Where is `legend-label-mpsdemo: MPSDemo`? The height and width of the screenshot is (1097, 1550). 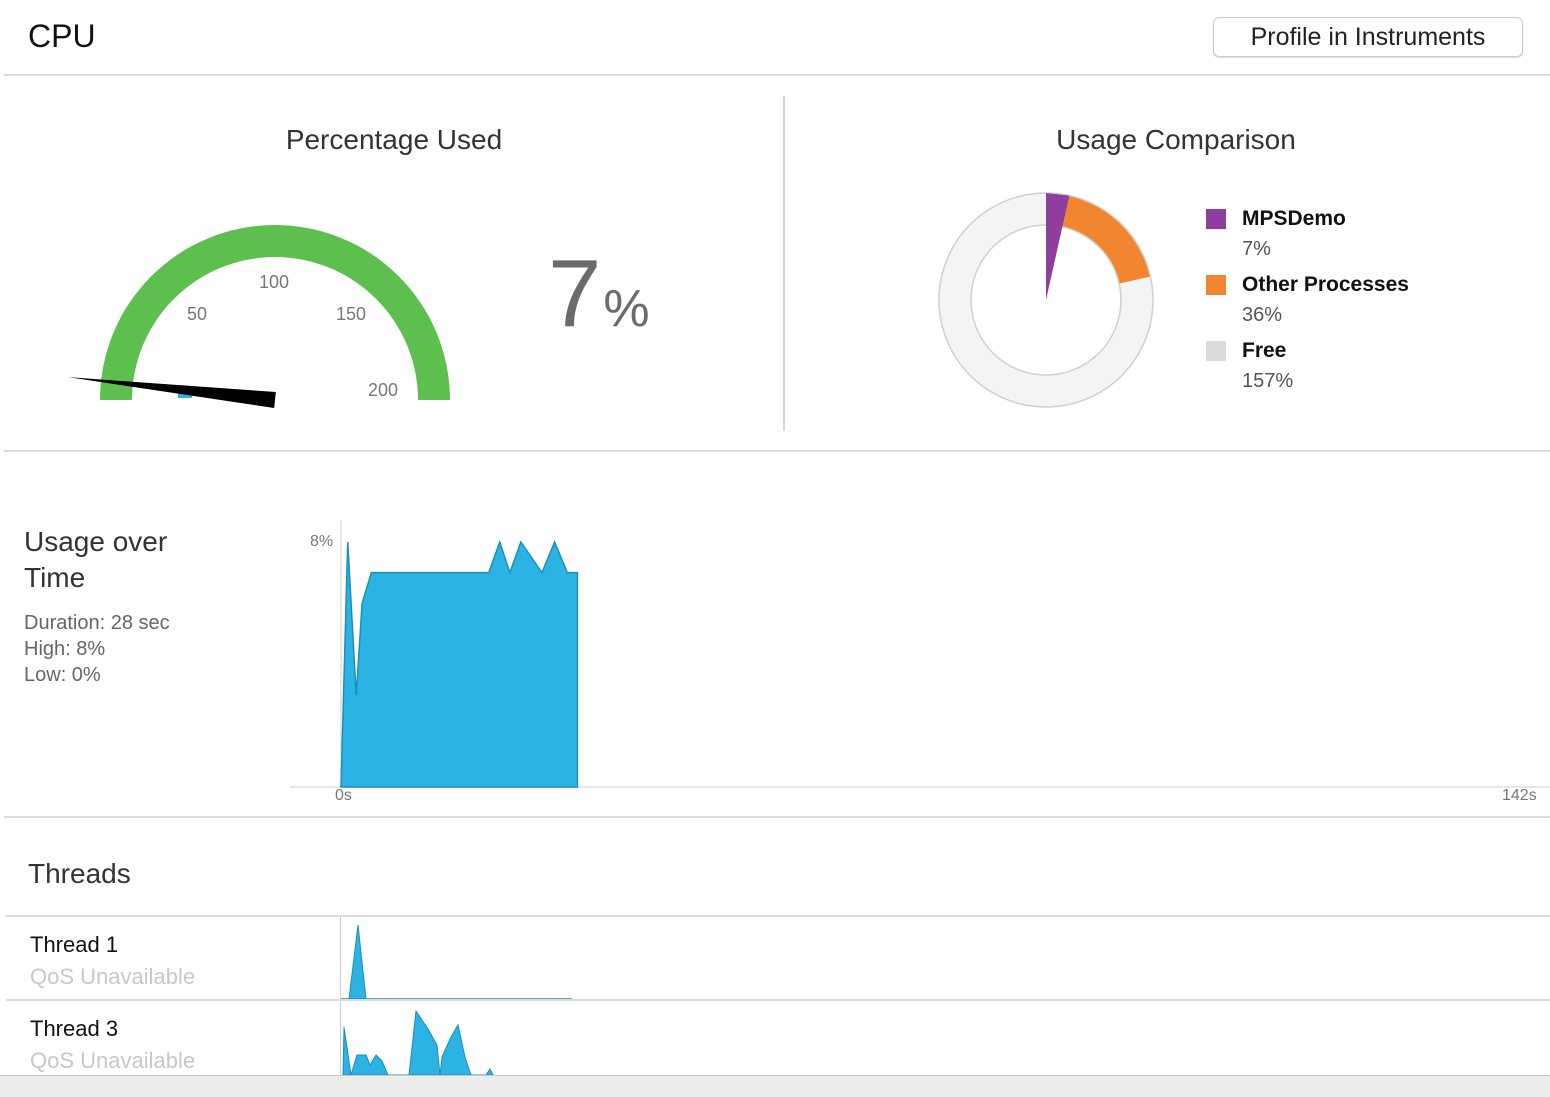
legend-label-mpsdemo: MPSDemo is located at coordinates (1294, 218).